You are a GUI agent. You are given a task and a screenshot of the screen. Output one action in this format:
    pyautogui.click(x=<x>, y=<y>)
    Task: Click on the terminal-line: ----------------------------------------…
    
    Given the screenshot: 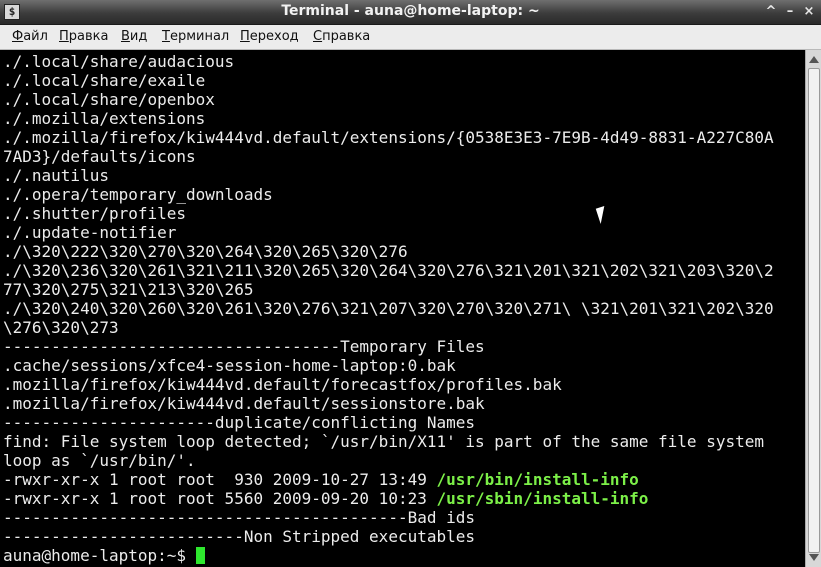 What is the action you would take?
    pyautogui.click(x=239, y=517)
    